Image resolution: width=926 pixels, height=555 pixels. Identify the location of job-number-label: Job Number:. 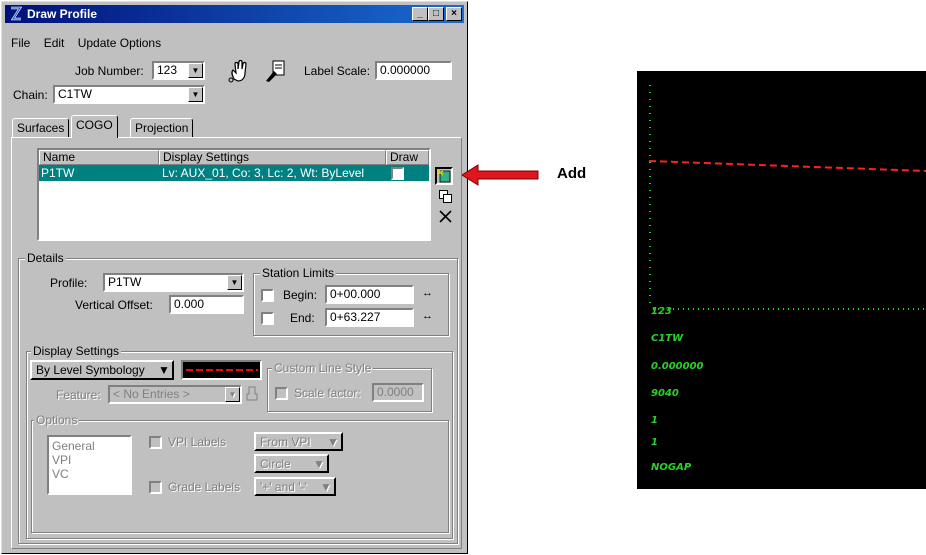
(109, 71).